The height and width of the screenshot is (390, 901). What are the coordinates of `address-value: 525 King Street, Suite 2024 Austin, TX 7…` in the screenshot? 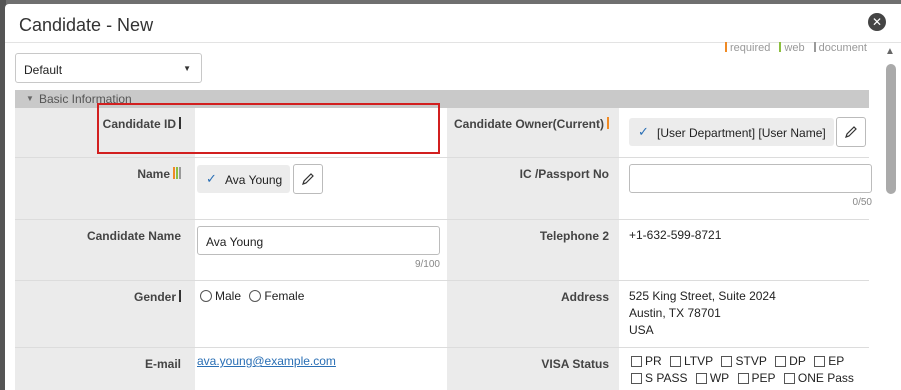 It's located at (702, 313).